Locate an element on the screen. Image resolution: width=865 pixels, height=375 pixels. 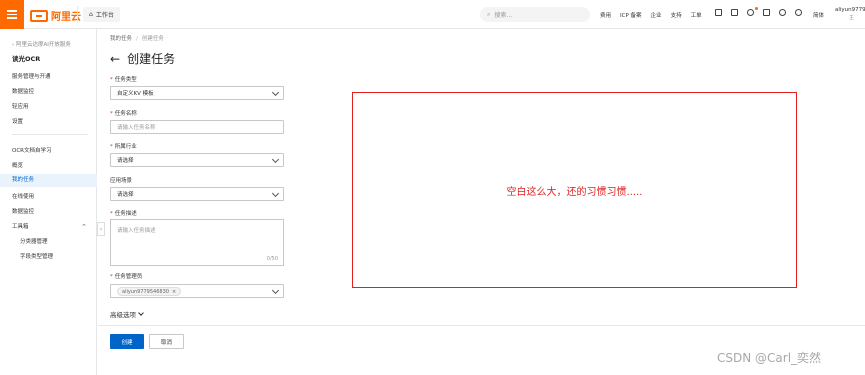
scene-select: 请选择 is located at coordinates (197, 194).